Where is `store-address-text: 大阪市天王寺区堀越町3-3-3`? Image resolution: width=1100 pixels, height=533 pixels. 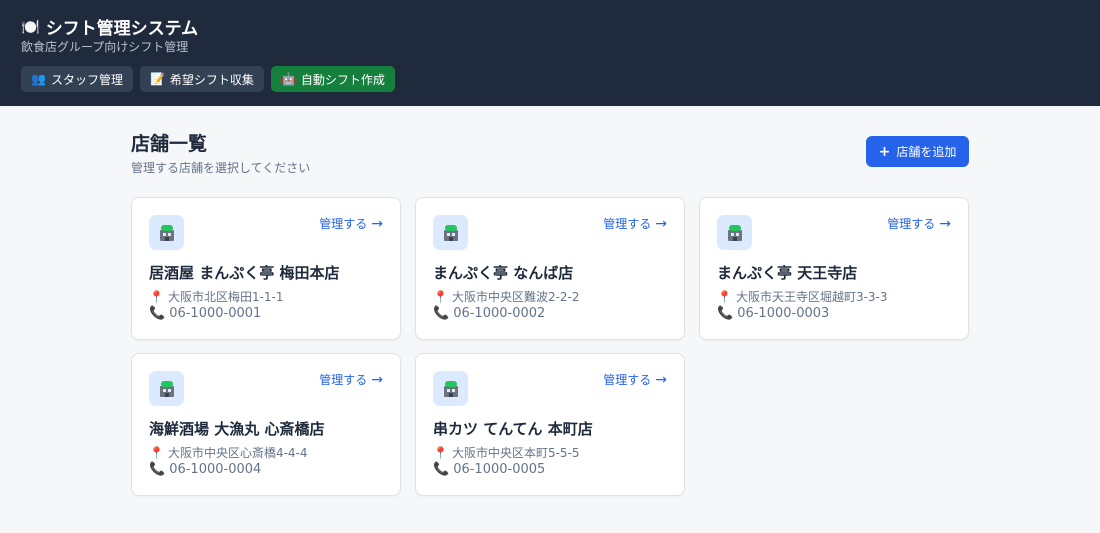 store-address-text: 大阪市天王寺区堀越町3-3-3 is located at coordinates (811, 297).